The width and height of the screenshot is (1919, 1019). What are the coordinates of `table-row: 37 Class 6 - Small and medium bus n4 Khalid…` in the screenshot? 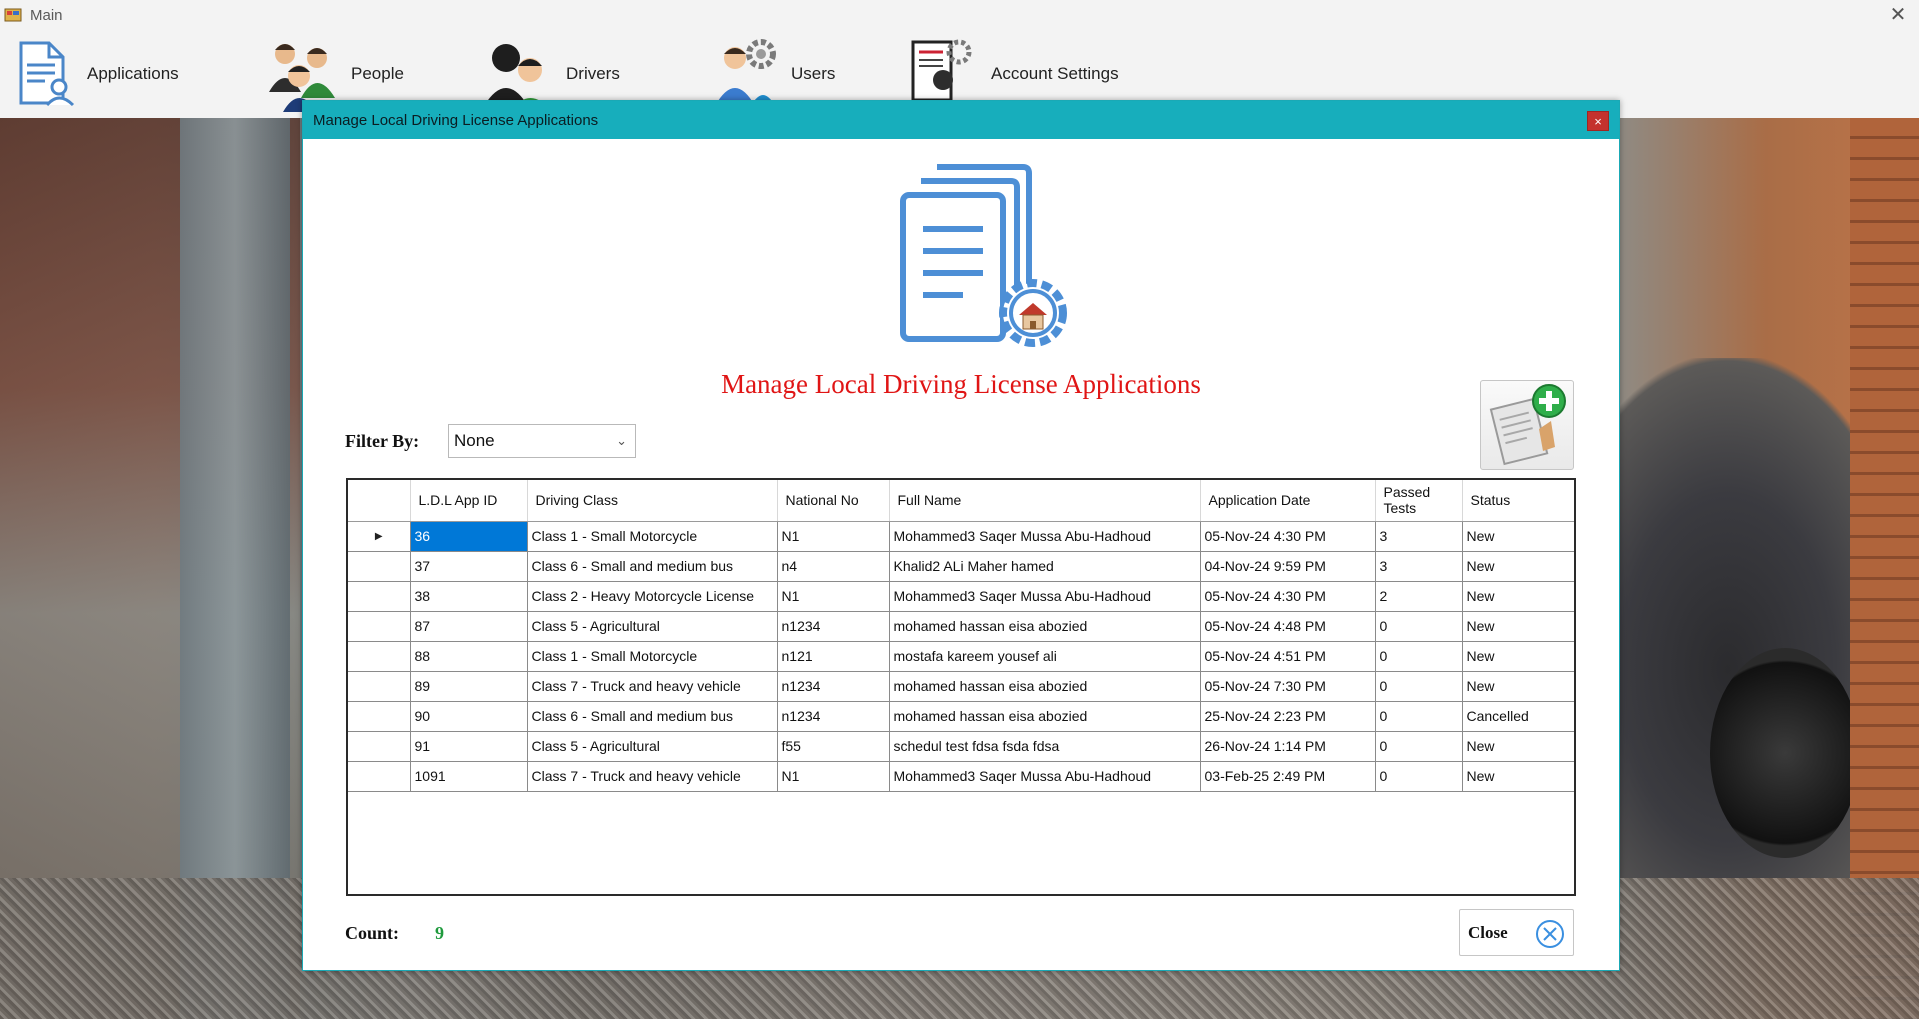 It's located at (961, 566).